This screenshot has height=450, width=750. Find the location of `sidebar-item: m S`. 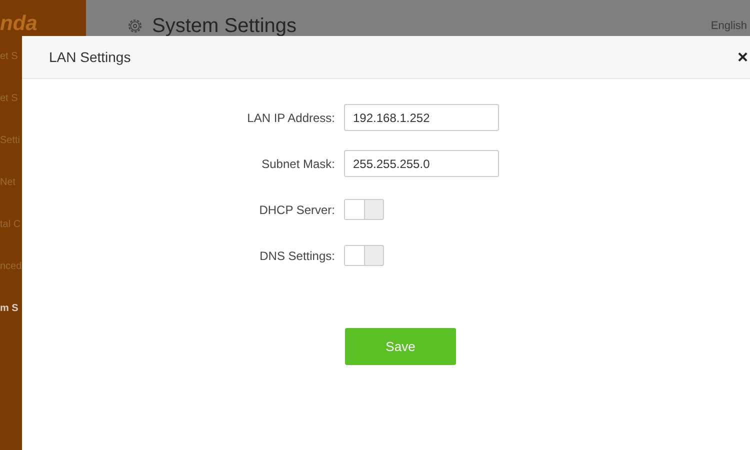

sidebar-item: m S is located at coordinates (9, 323).